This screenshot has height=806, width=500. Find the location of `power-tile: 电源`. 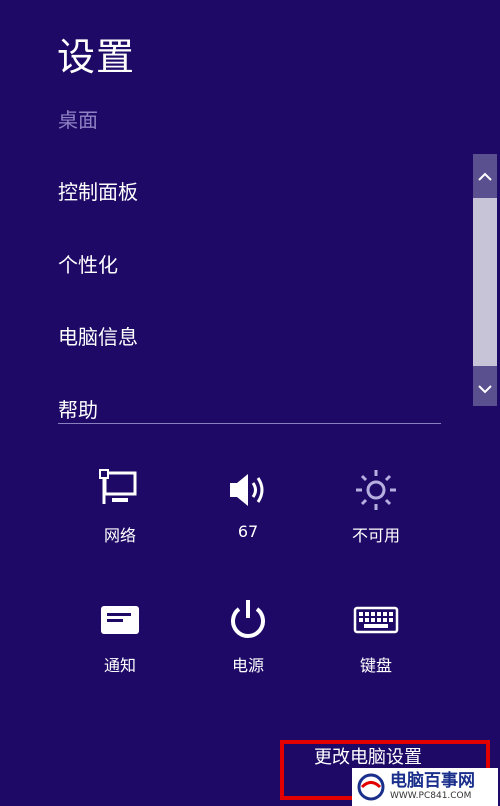

power-tile: 电源 is located at coordinates (248, 636).